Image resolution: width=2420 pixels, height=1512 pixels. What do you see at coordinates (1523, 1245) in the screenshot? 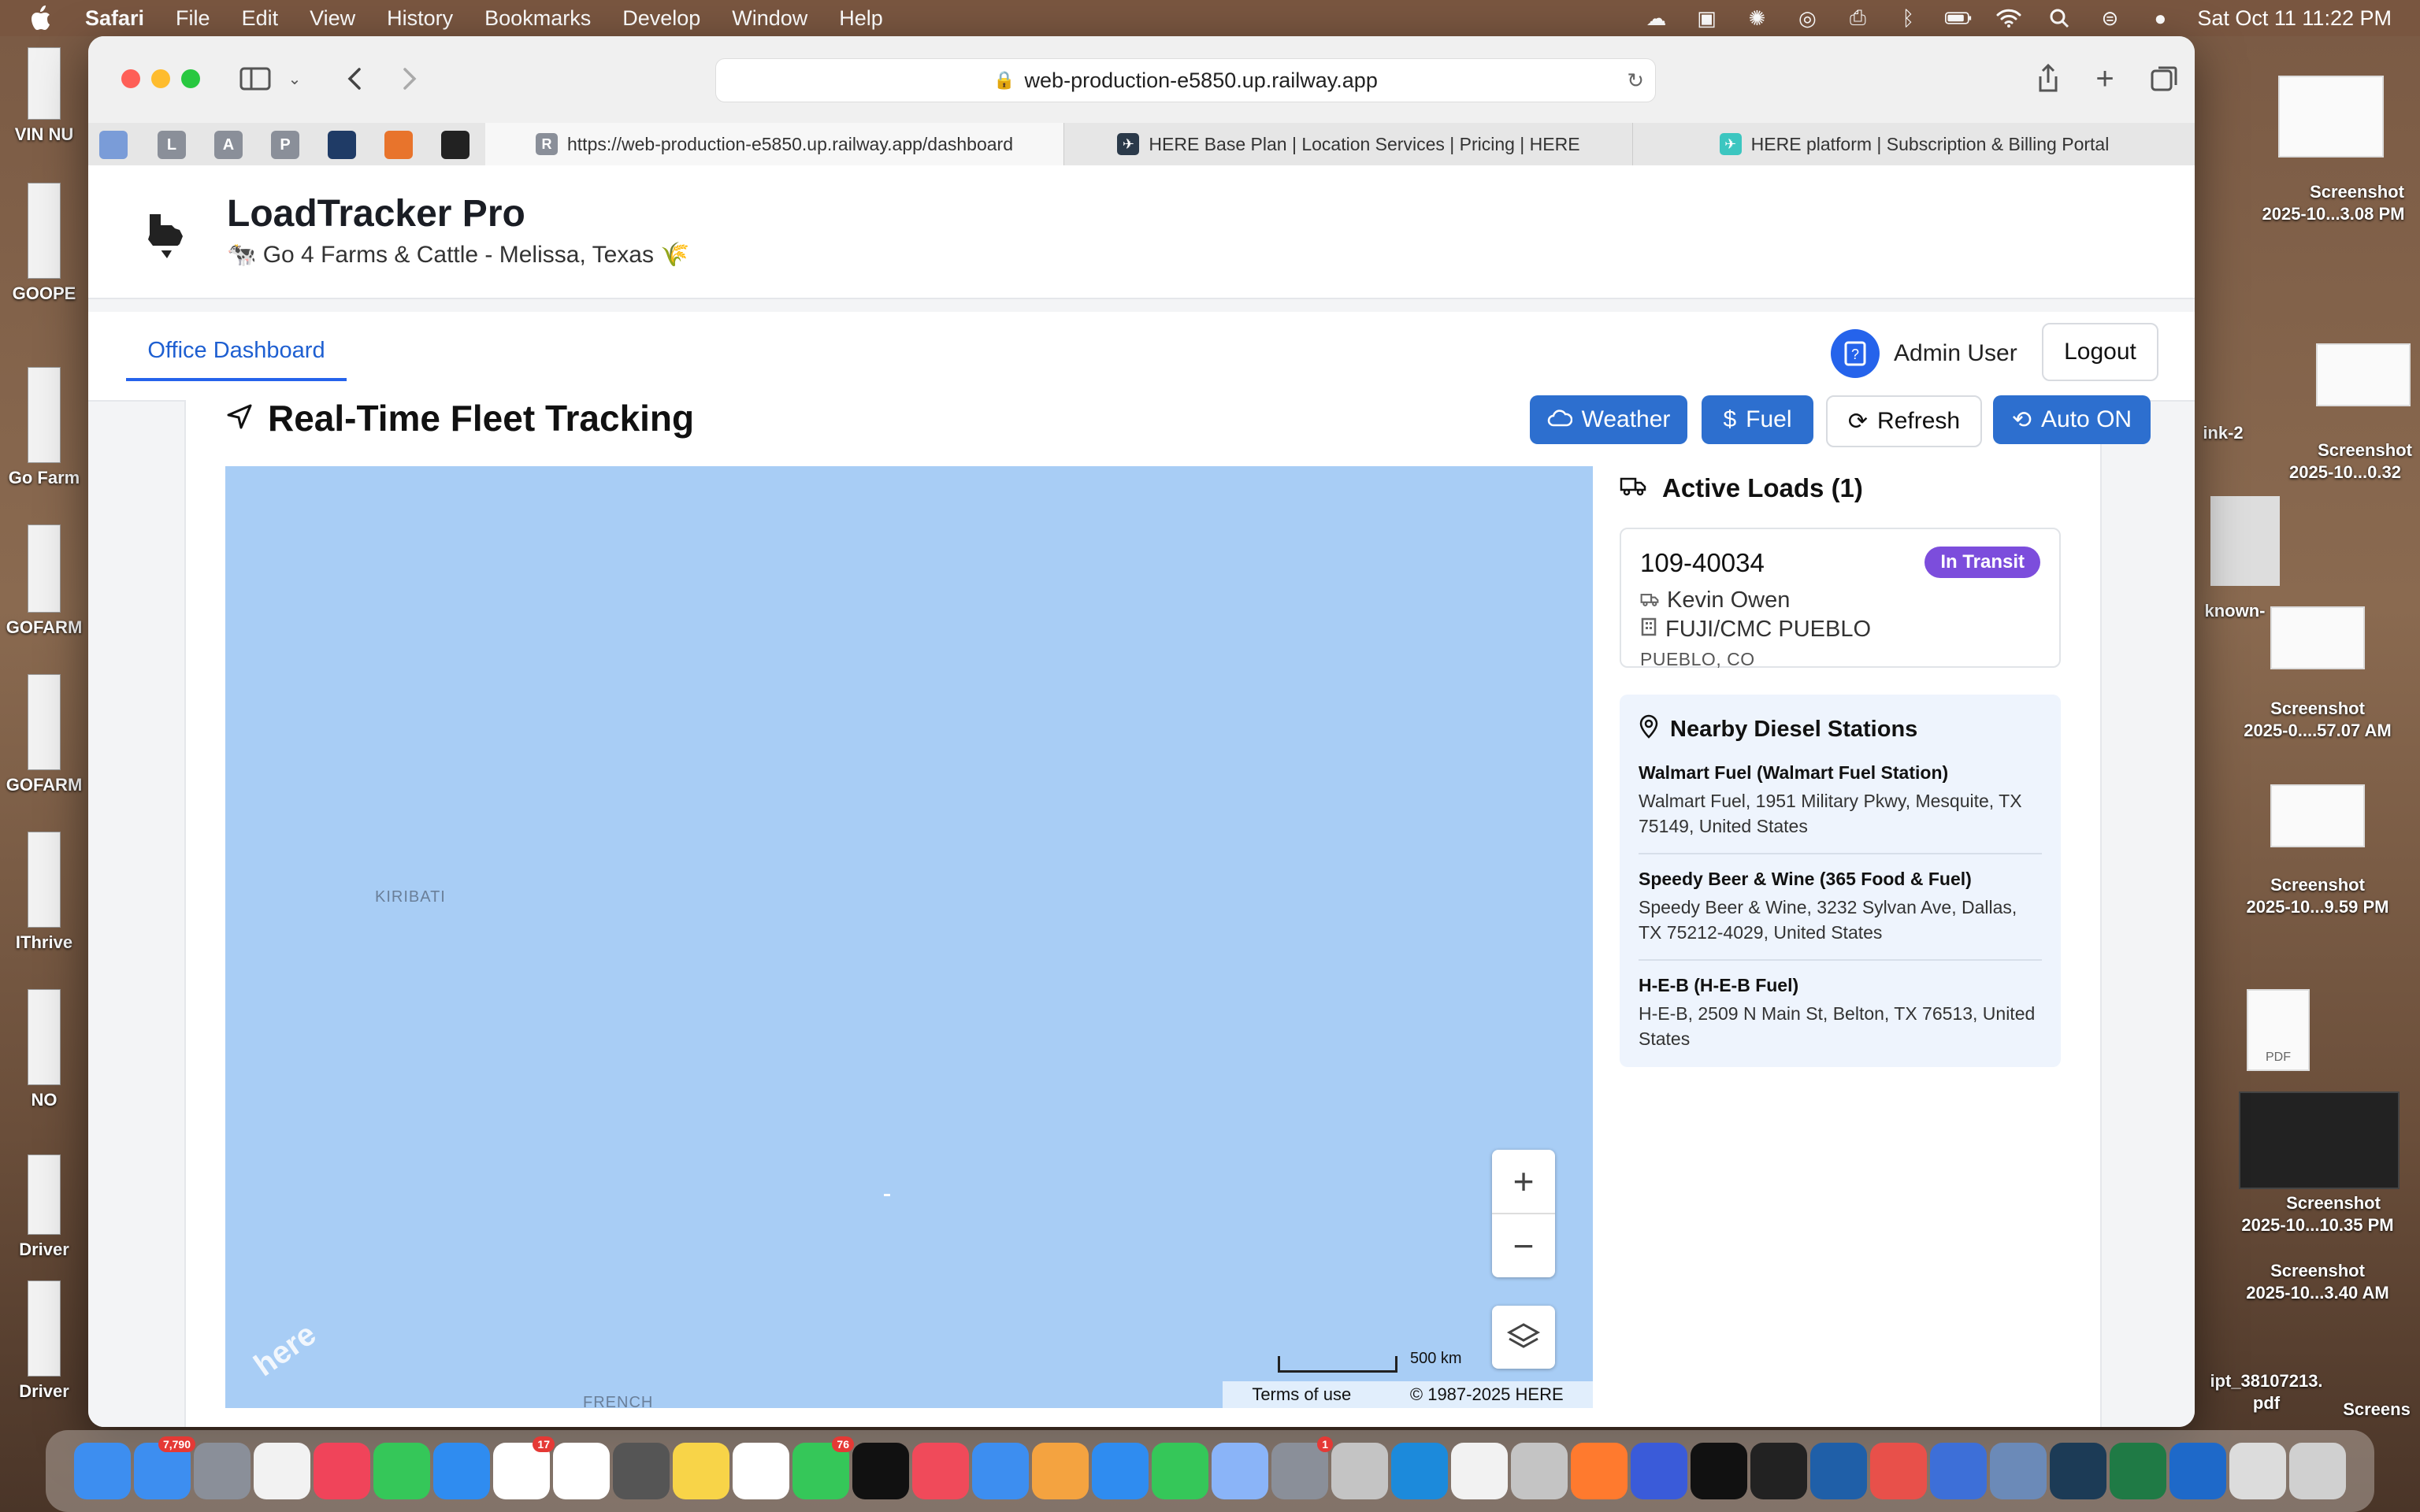
I see `zoom-out-button: −` at bounding box center [1523, 1245].